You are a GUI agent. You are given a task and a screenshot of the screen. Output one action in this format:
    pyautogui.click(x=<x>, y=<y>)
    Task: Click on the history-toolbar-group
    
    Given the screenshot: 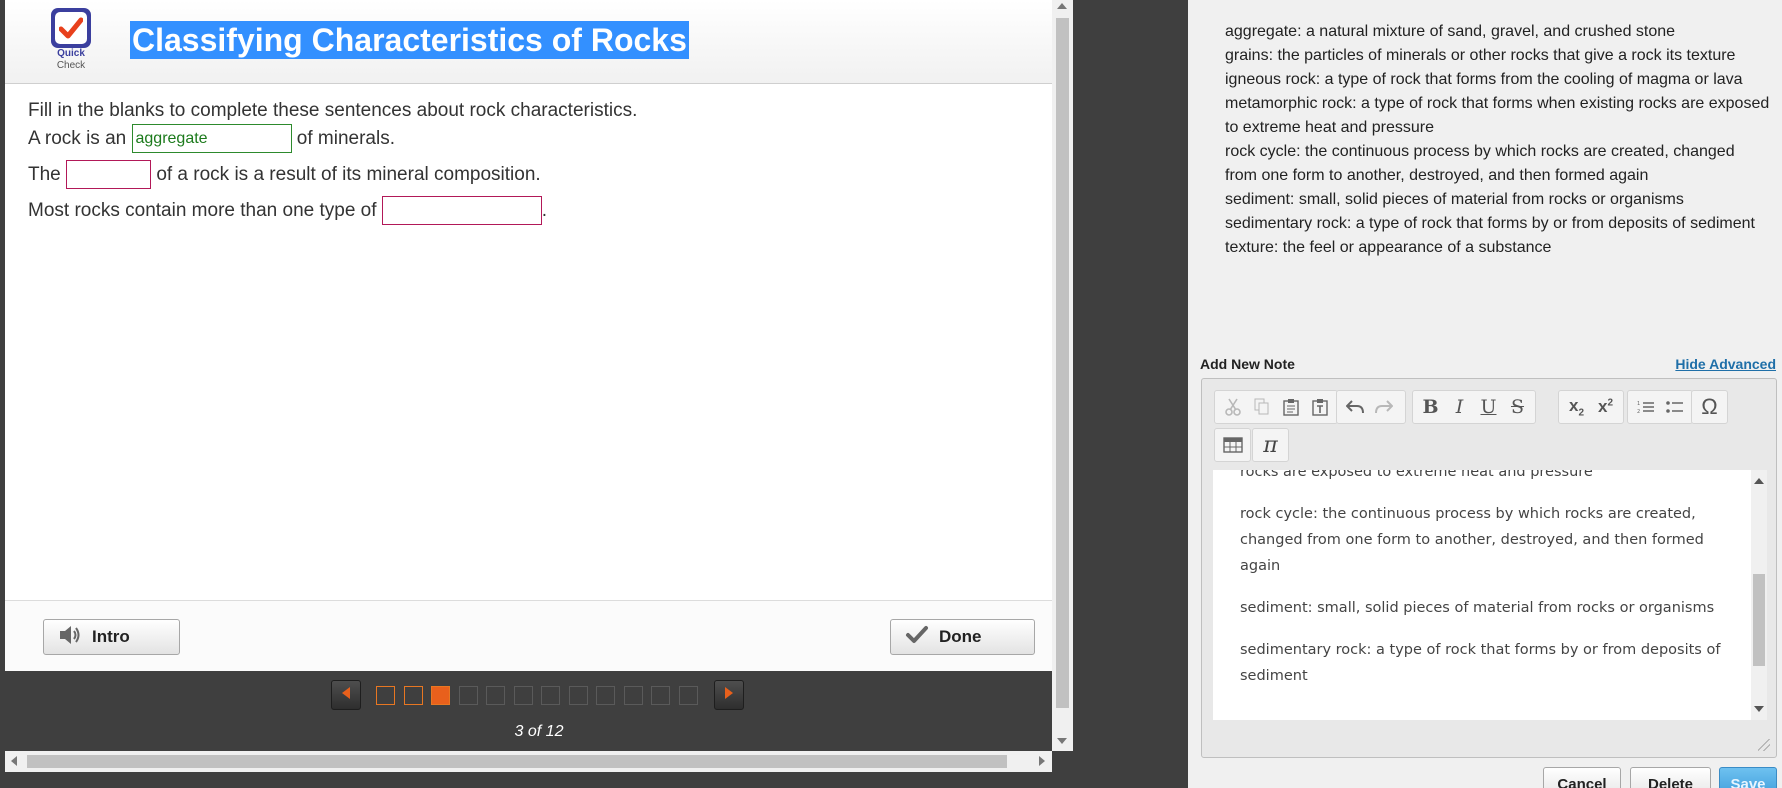 What is the action you would take?
    pyautogui.click(x=1371, y=407)
    